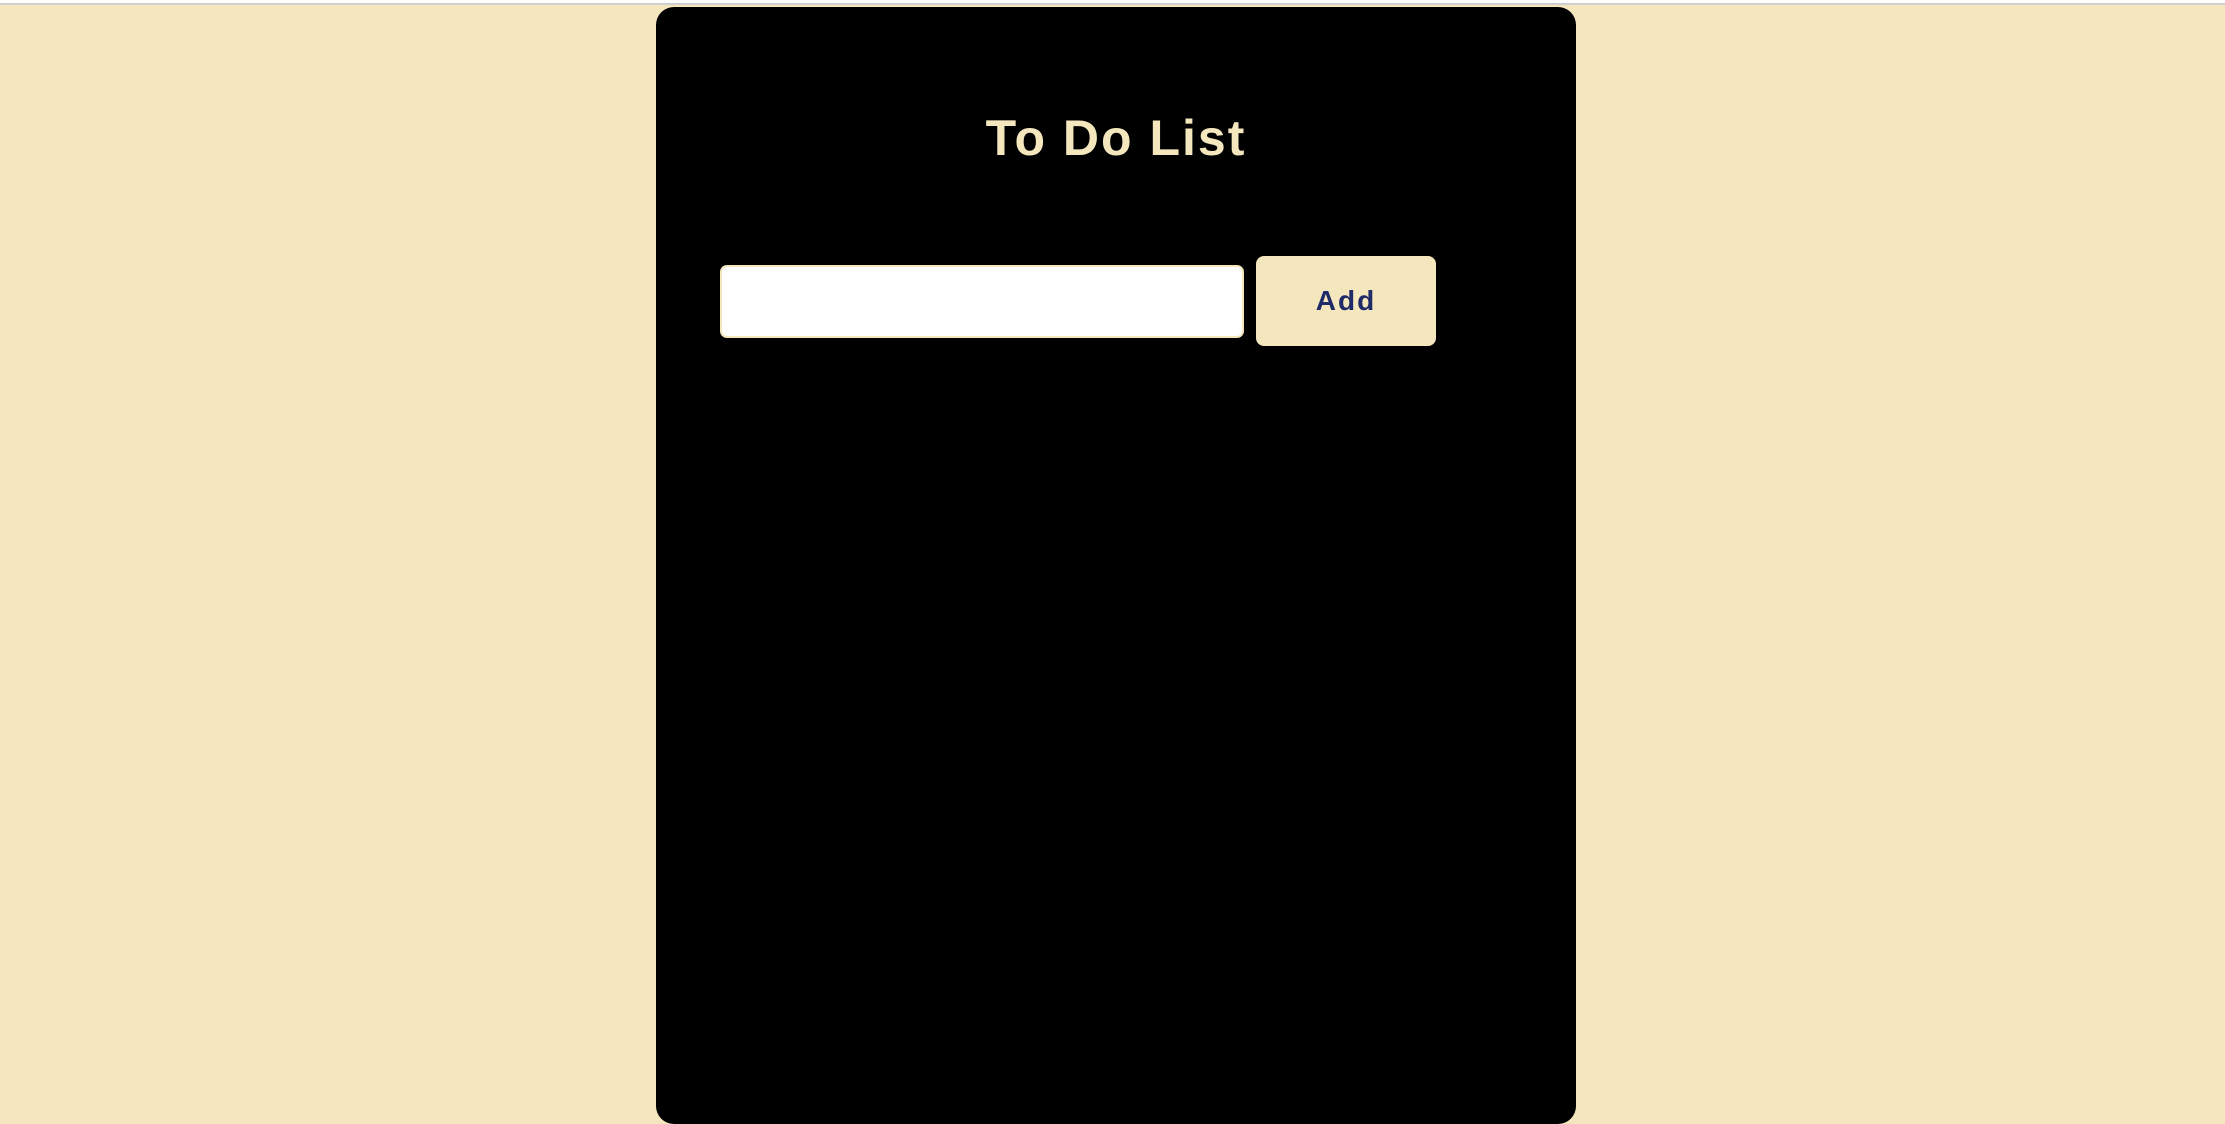  What do you see at coordinates (982, 301) in the screenshot?
I see `task-input` at bounding box center [982, 301].